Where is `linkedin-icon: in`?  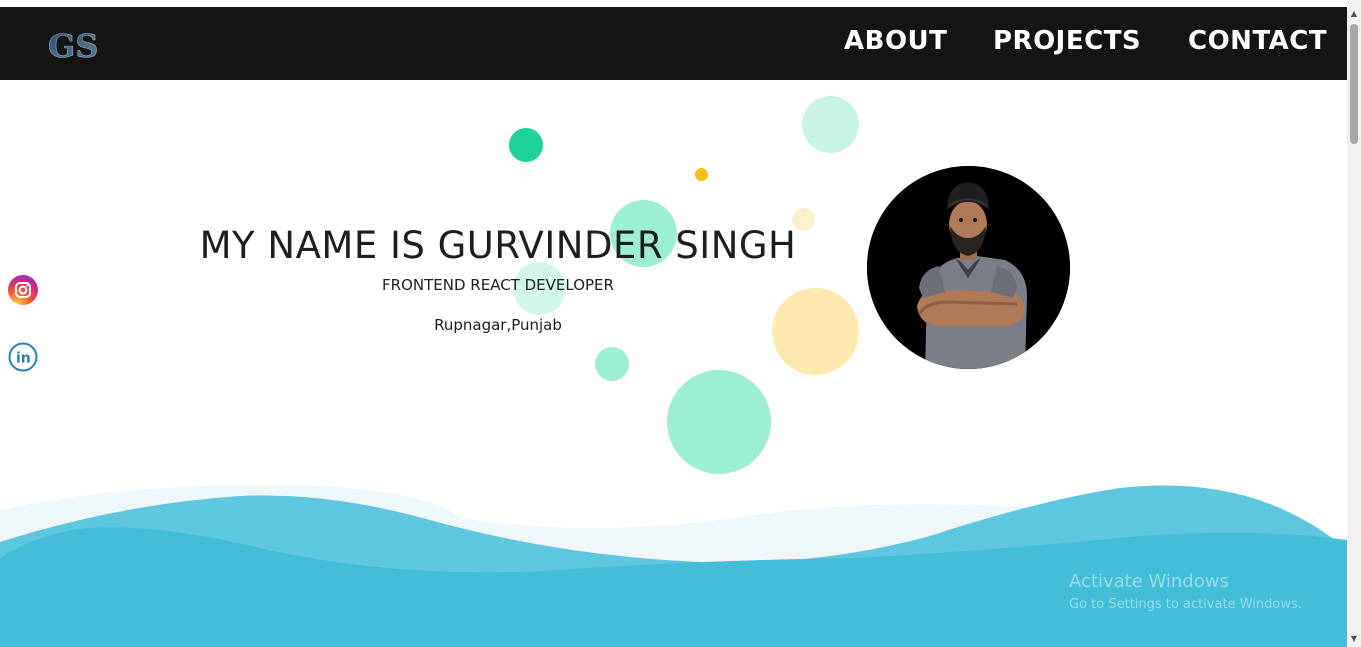
linkedin-icon: in is located at coordinates (23, 357).